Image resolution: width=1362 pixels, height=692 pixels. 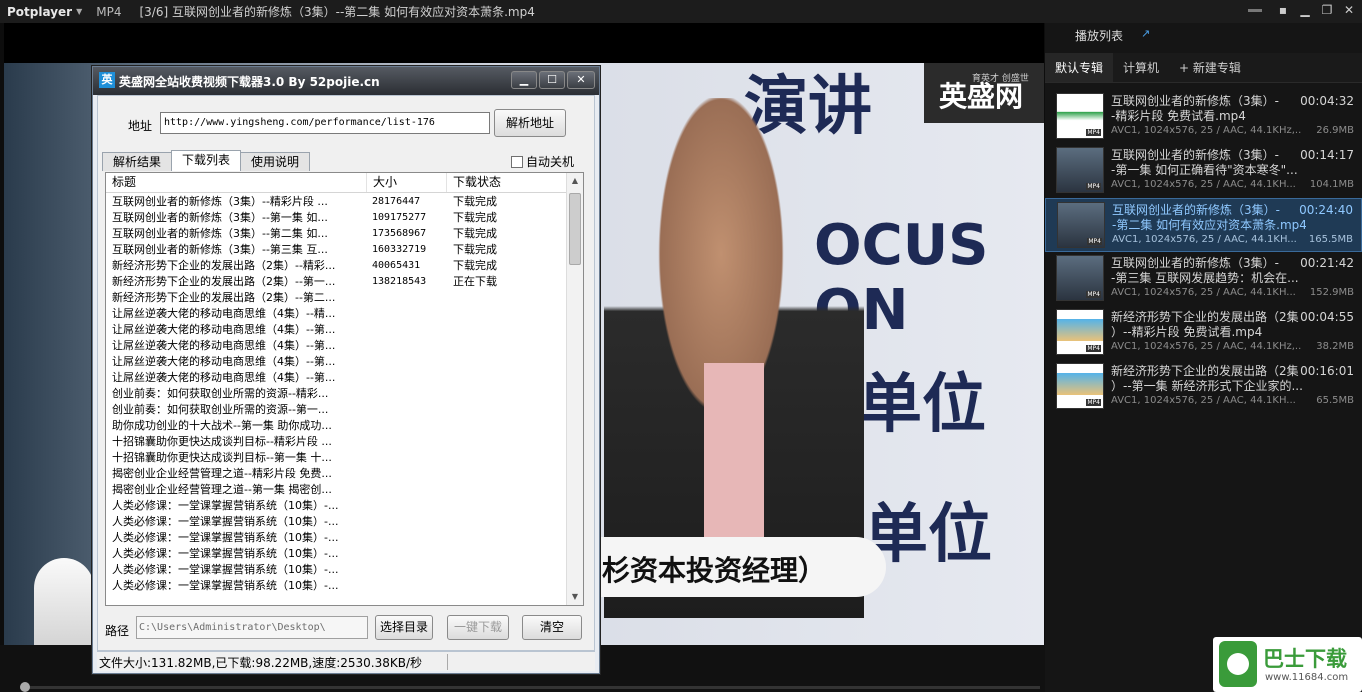 What do you see at coordinates (1255, 10) in the screenshot?
I see `volume-bar` at bounding box center [1255, 10].